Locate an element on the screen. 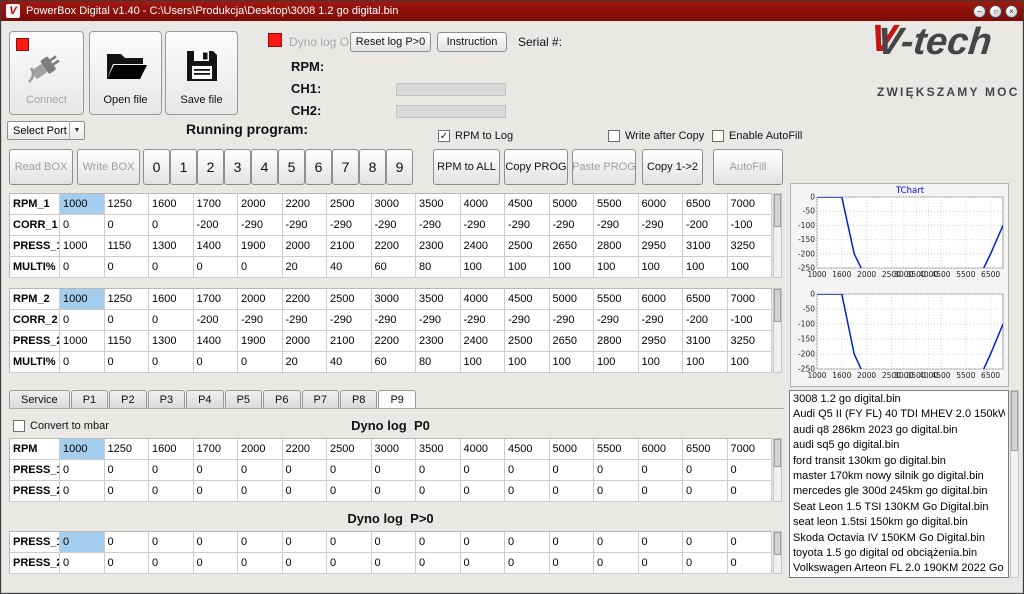 The width and height of the screenshot is (1024, 594). tab-p5: P5 is located at coordinates (243, 399).